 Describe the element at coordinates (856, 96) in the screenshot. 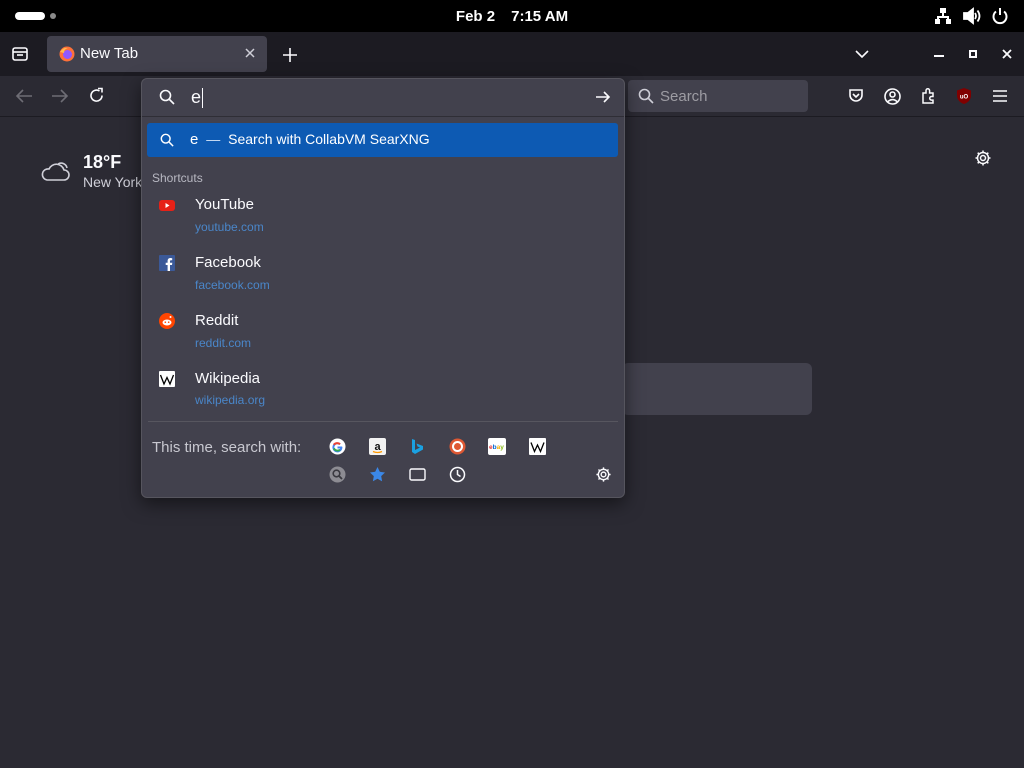

I see `pocket-icon` at that location.